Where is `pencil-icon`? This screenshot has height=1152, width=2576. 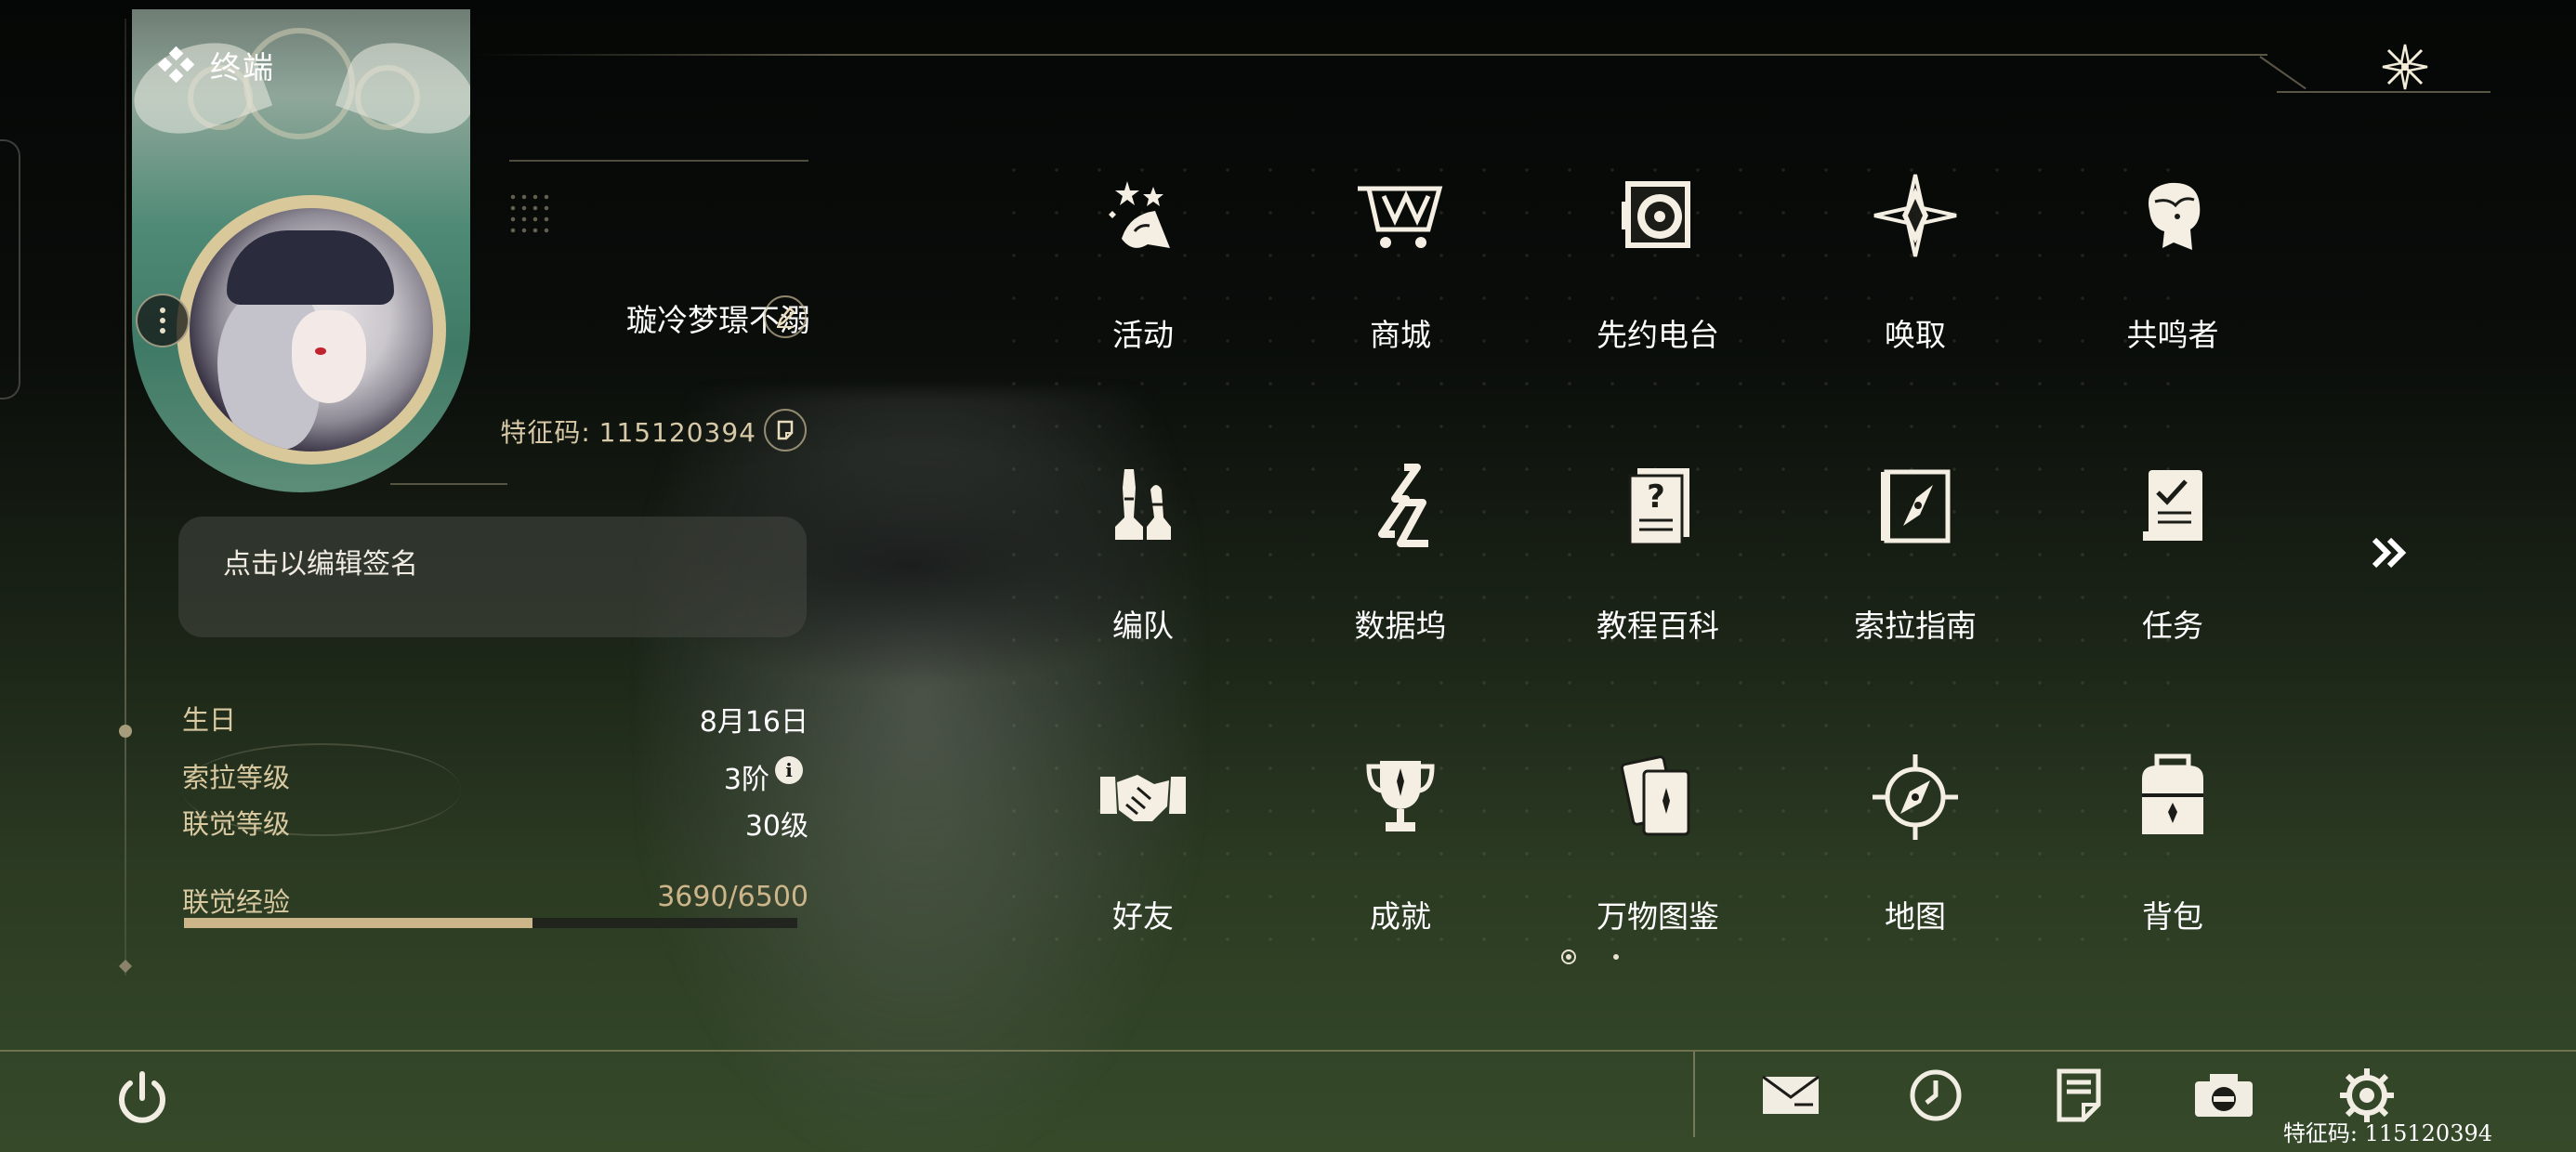 pencil-icon is located at coordinates (785, 317).